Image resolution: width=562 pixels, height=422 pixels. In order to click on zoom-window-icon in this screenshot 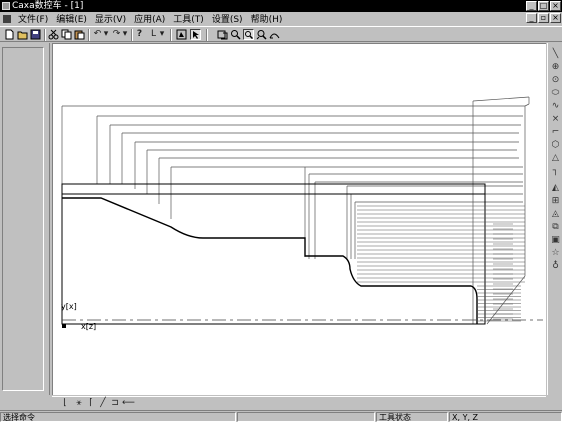, I will do `click(235, 34)`.